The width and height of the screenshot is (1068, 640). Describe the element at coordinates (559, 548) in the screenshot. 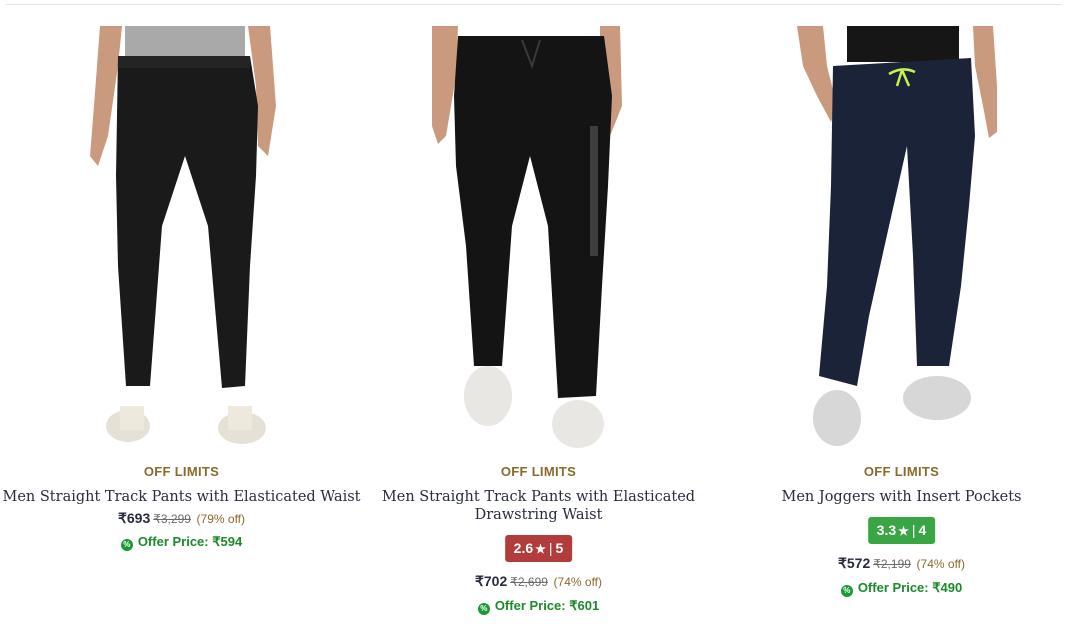

I see `rating-count: 5` at that location.